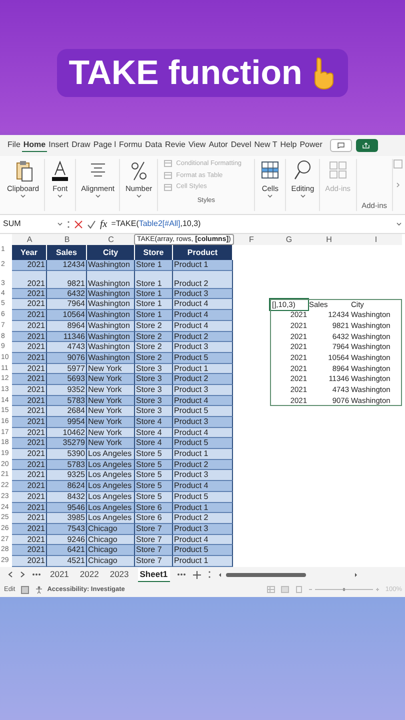  What do you see at coordinates (67, 294) in the screenshot?
I see `table-cell: 6432` at bounding box center [67, 294].